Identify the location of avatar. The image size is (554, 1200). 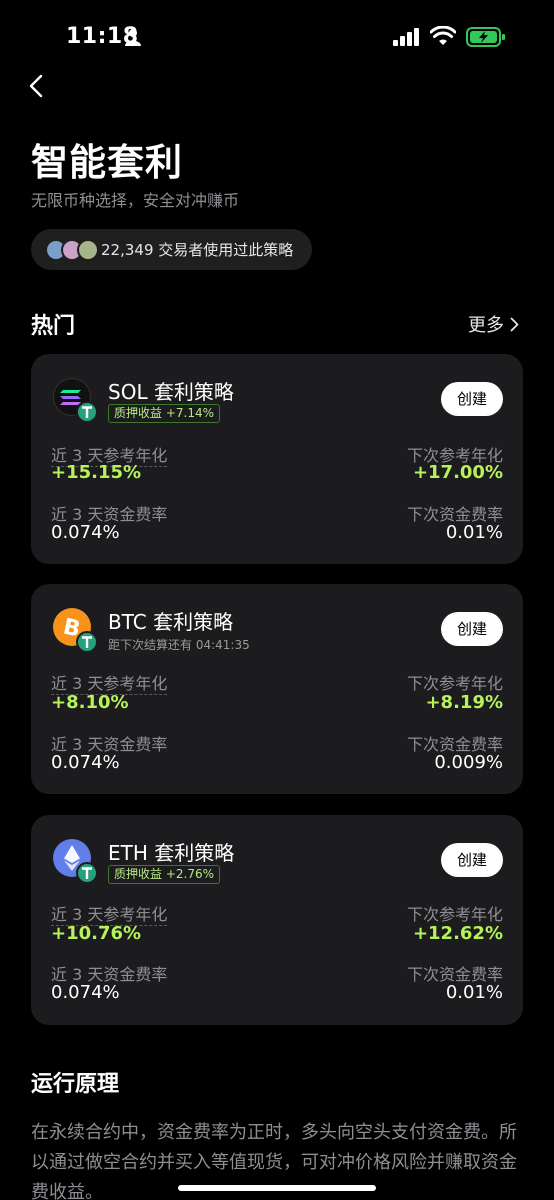
(88, 249).